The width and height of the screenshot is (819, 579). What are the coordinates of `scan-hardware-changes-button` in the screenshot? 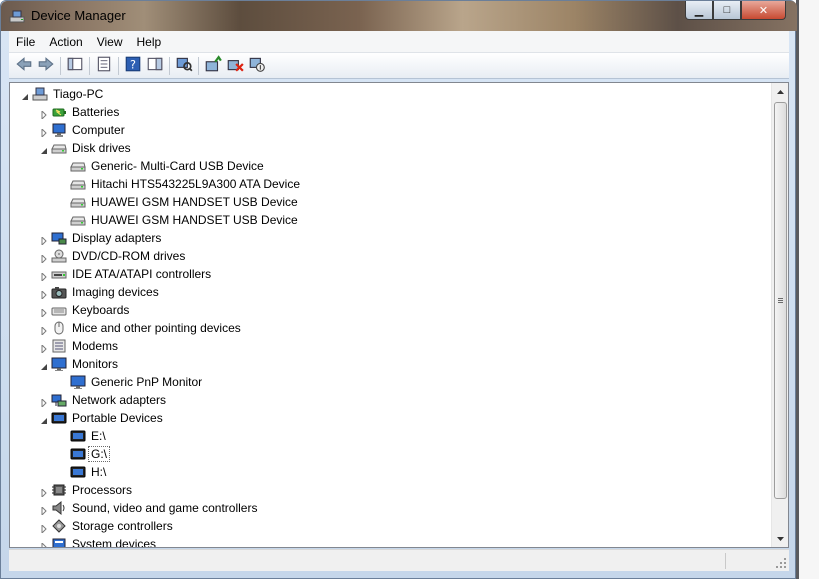 It's located at (184, 66).